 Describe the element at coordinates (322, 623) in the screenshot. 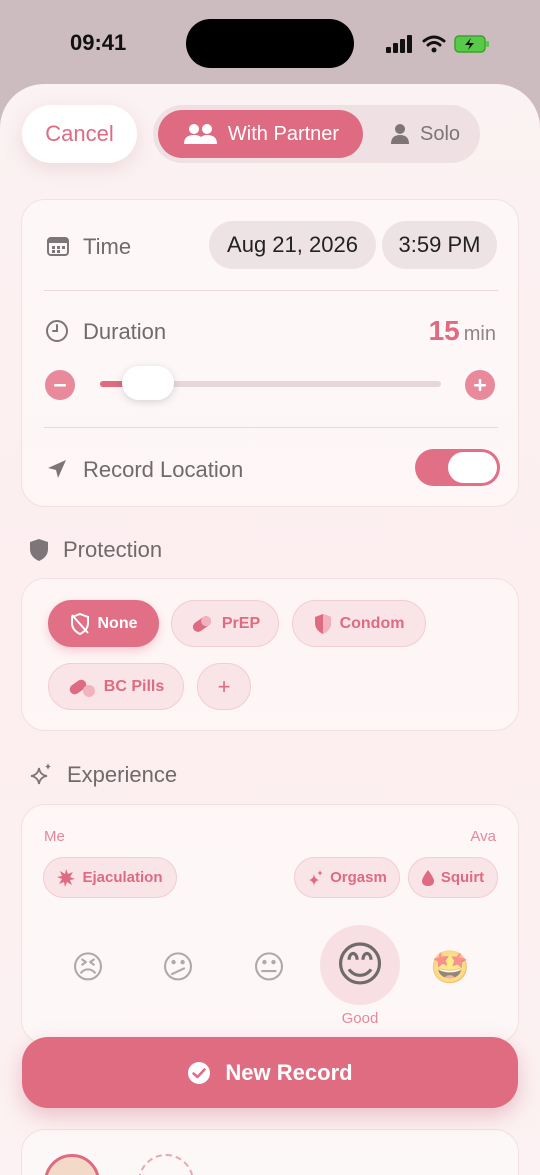

I see `shield-half-icon` at that location.